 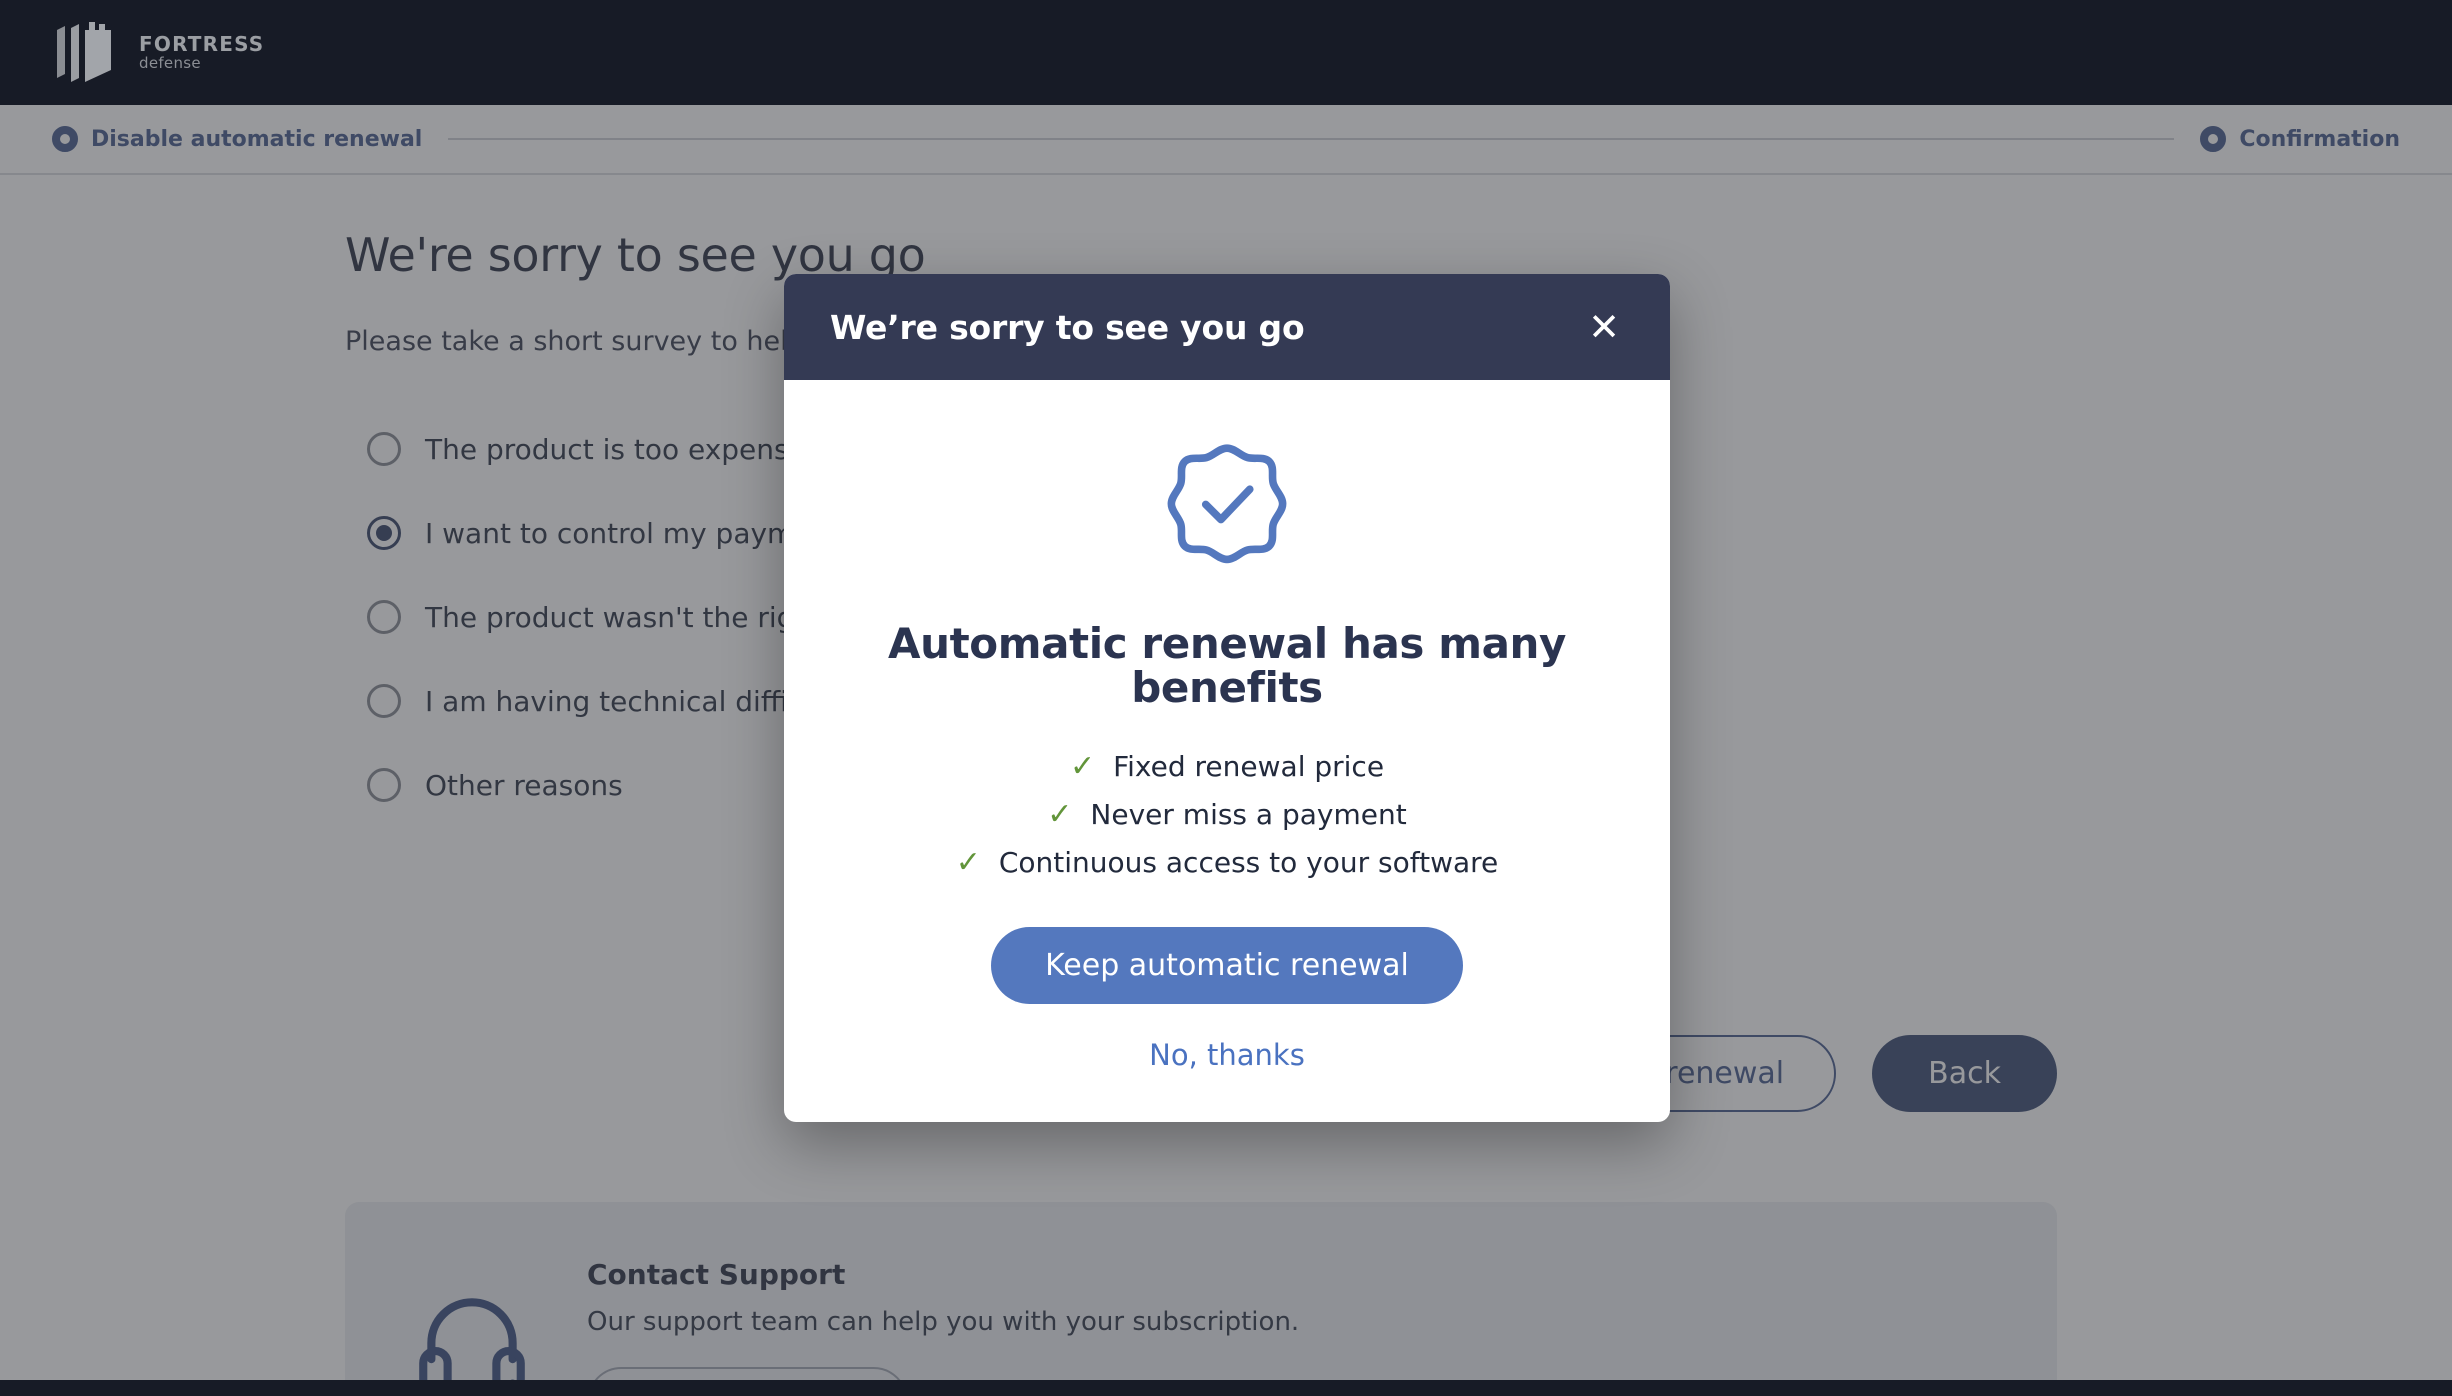 I want to click on verified-badge-check-icon, so click(x=1227, y=504).